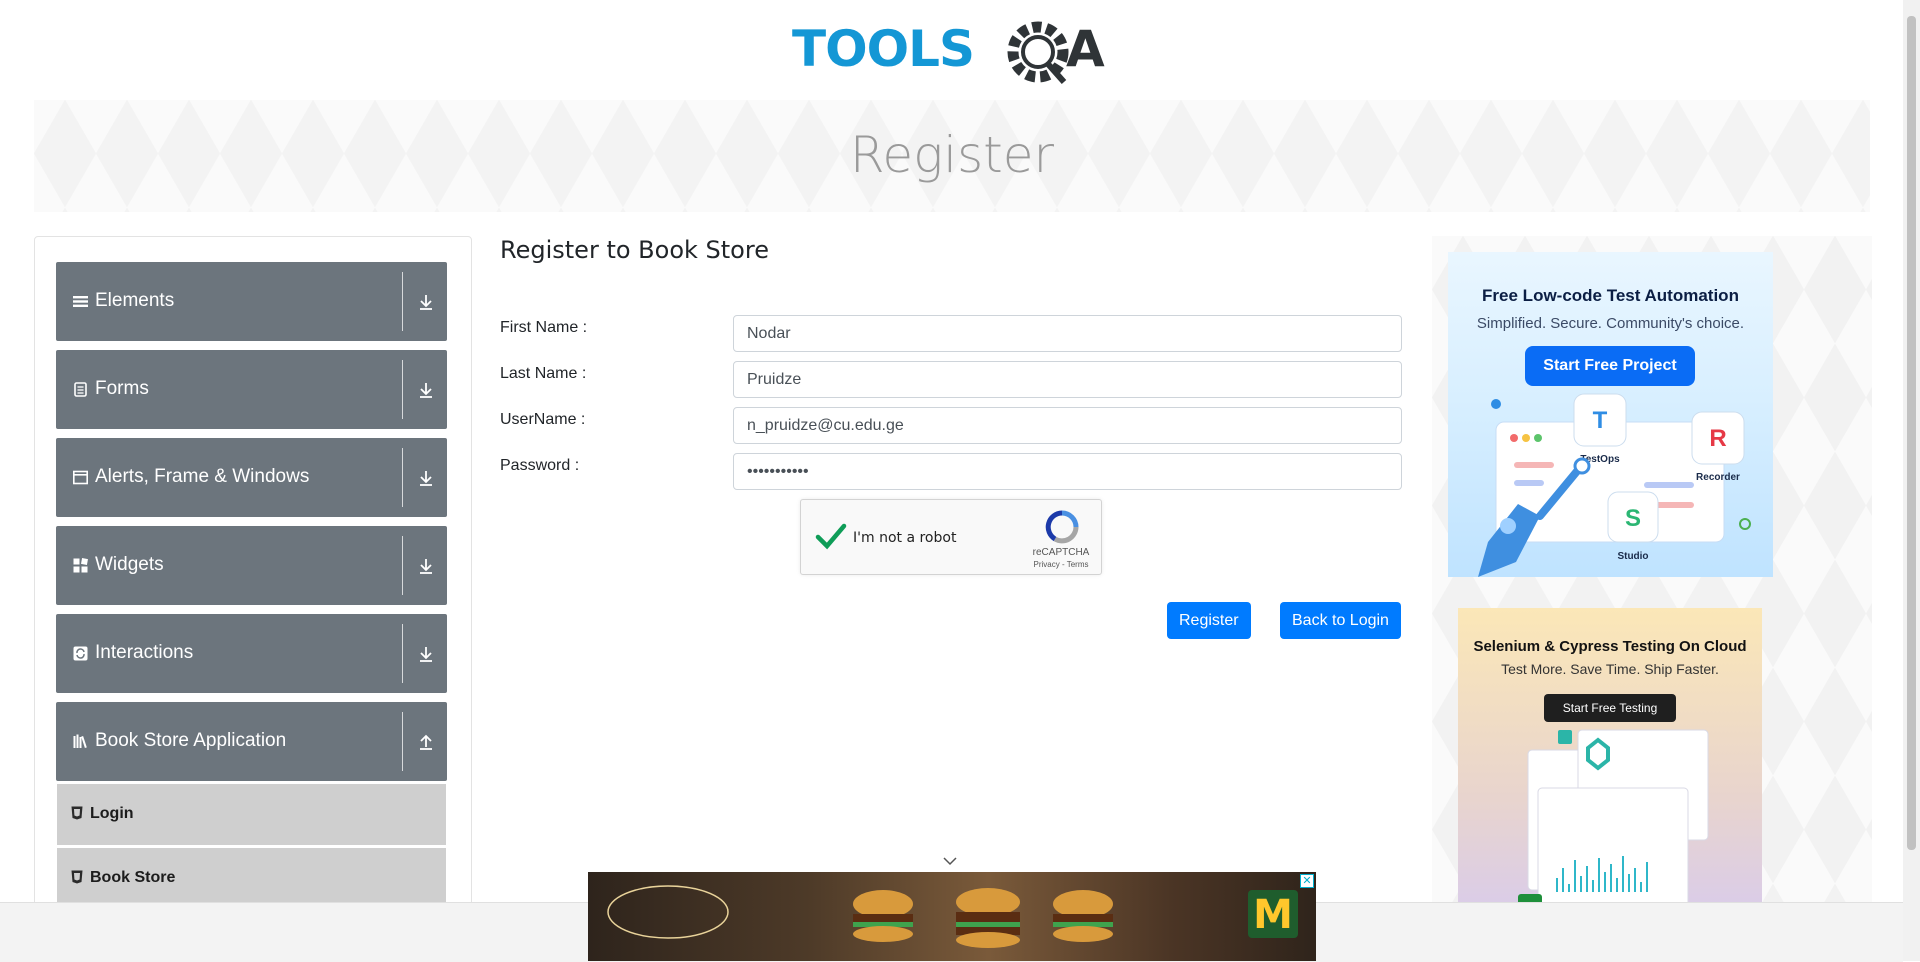 The width and height of the screenshot is (1920, 962). I want to click on sidebar-group-forms: Forms, so click(251, 389).